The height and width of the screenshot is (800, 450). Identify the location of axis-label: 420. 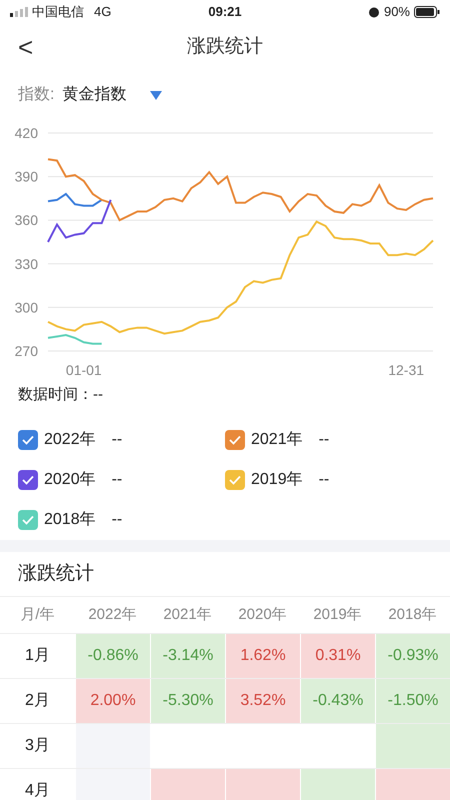
(26, 133).